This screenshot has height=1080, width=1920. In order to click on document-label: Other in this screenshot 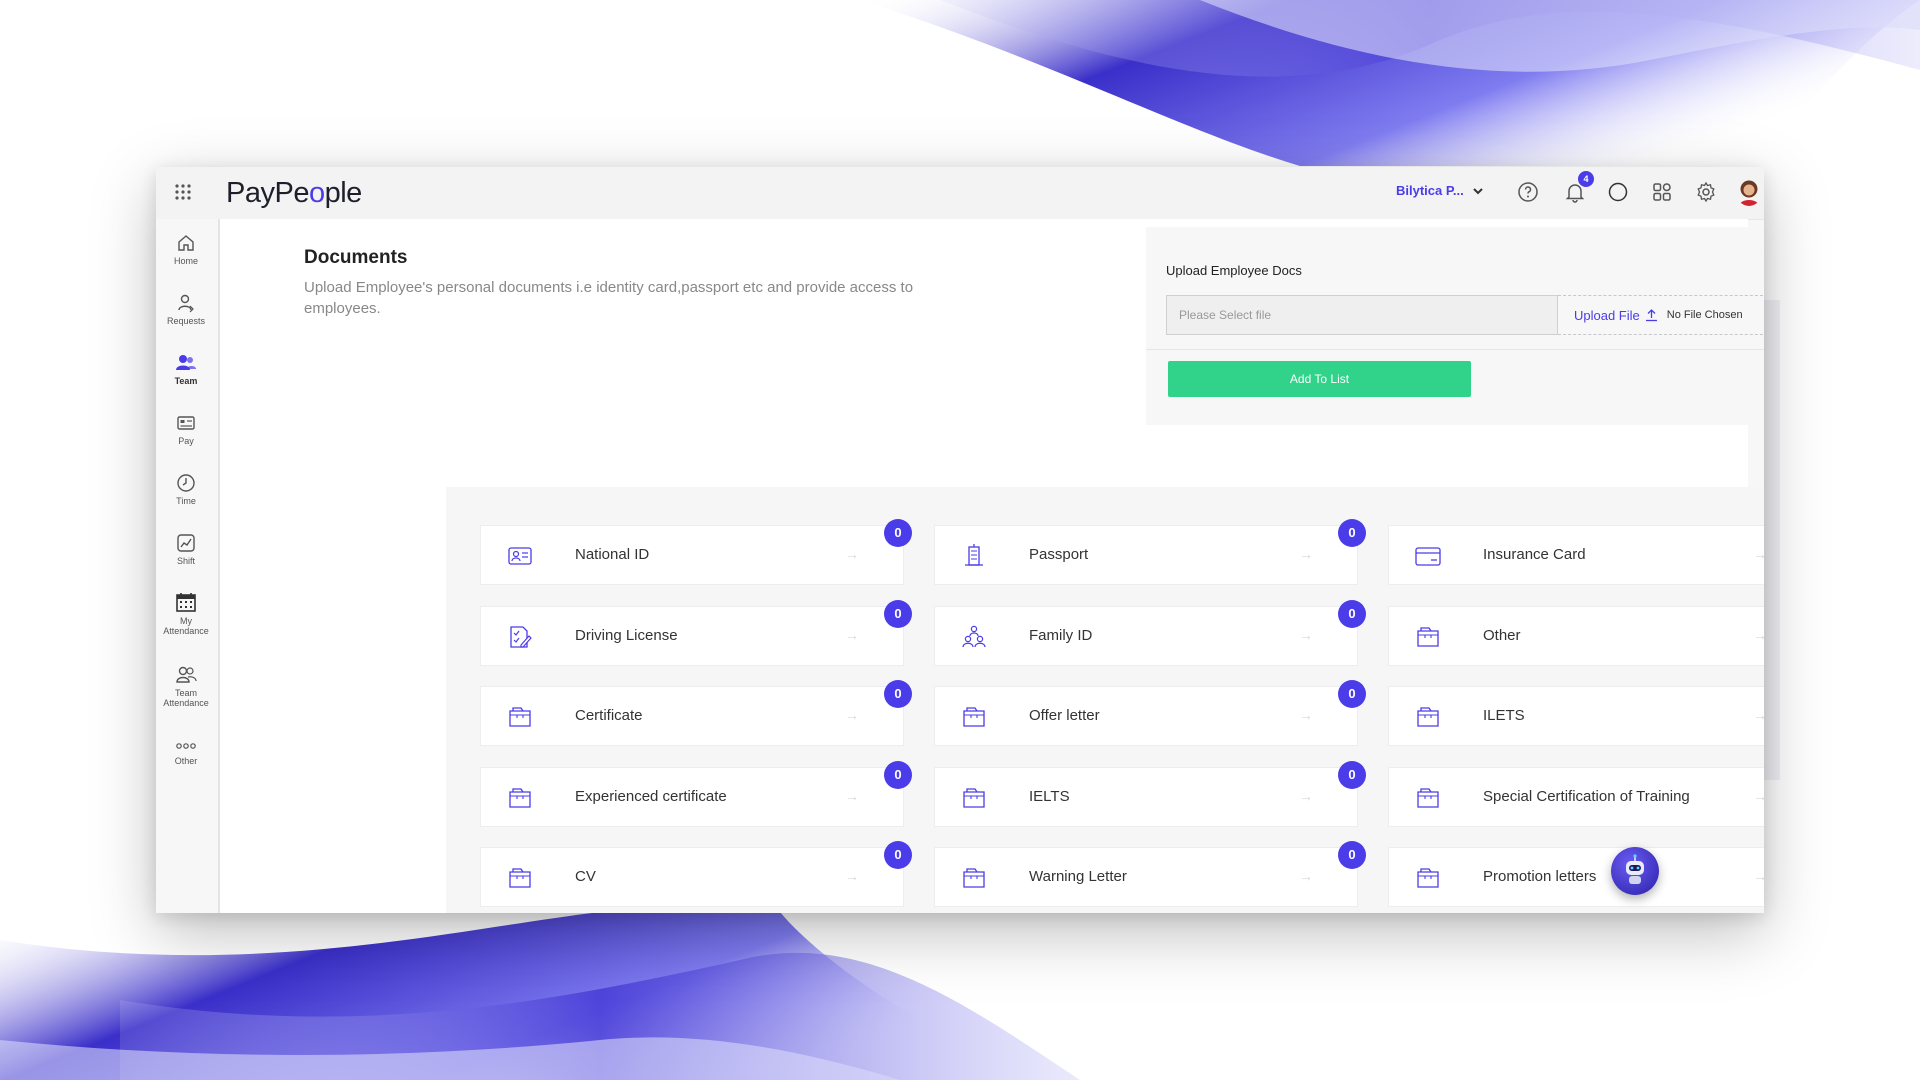, I will do `click(1502, 635)`.